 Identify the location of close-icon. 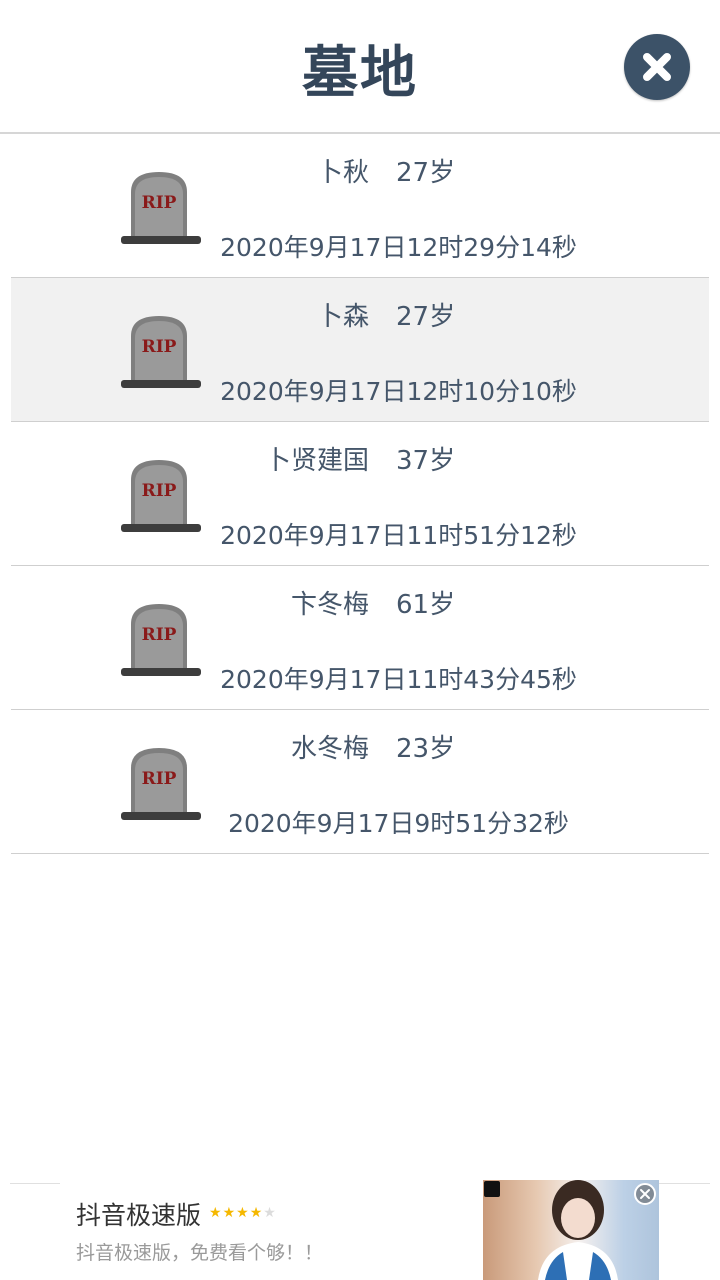
(657, 67).